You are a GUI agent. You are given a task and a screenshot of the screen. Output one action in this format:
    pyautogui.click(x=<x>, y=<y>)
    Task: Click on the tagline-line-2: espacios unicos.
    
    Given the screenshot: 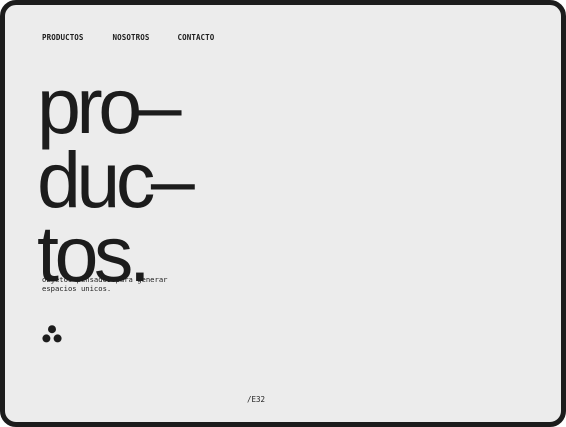 What is the action you would take?
    pyautogui.click(x=77, y=288)
    